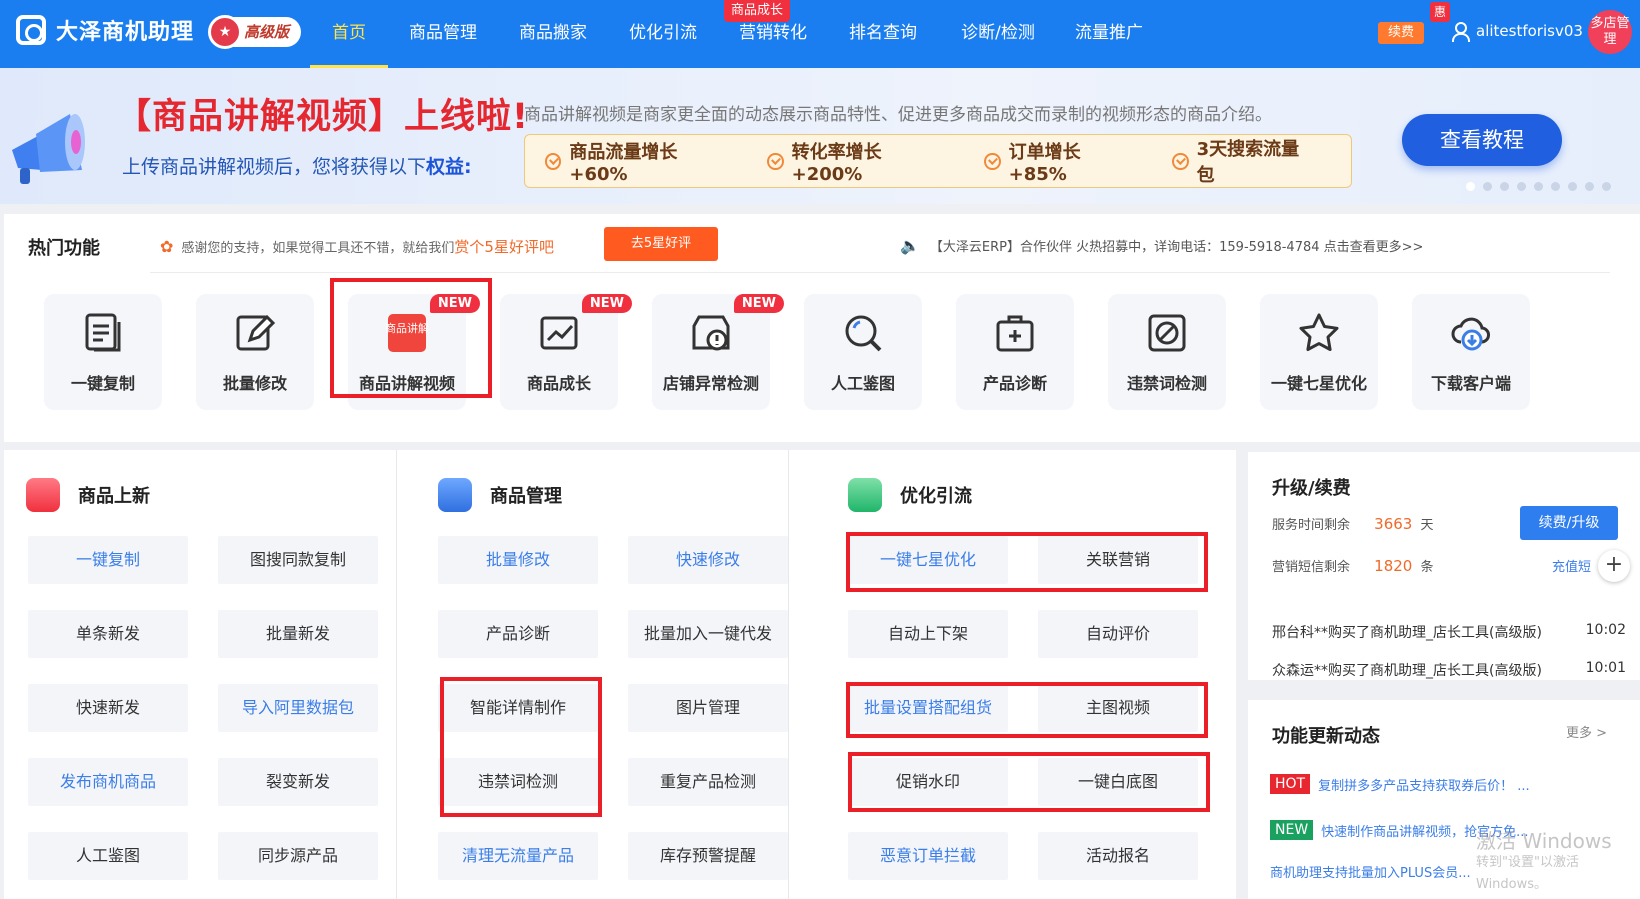 This screenshot has height=899, width=1640. Describe the element at coordinates (708, 560) in the screenshot. I see `btn-quick-modify: 快速修改` at that location.